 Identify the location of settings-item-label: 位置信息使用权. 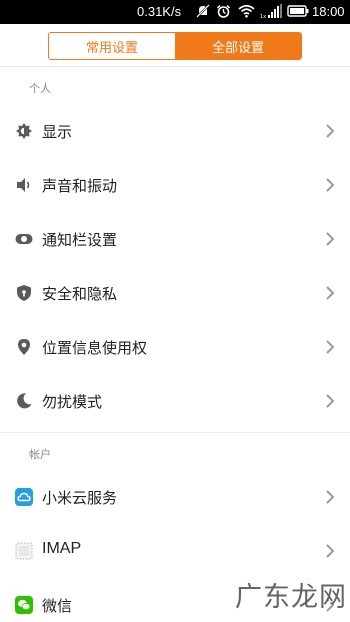
(95, 348).